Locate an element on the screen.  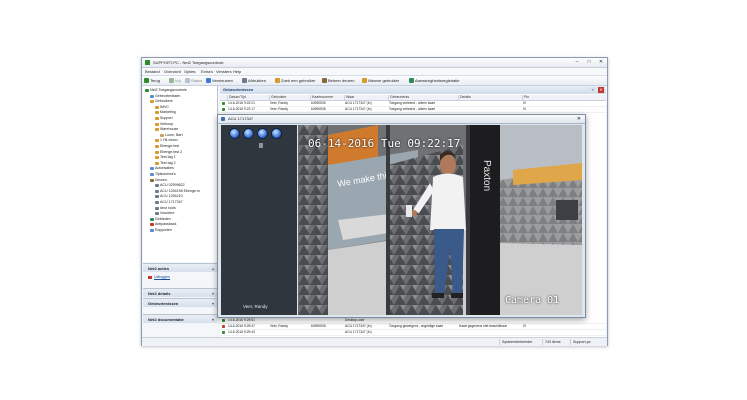
camera-window-title: ACU 1717347 is located at coordinates (241, 118).